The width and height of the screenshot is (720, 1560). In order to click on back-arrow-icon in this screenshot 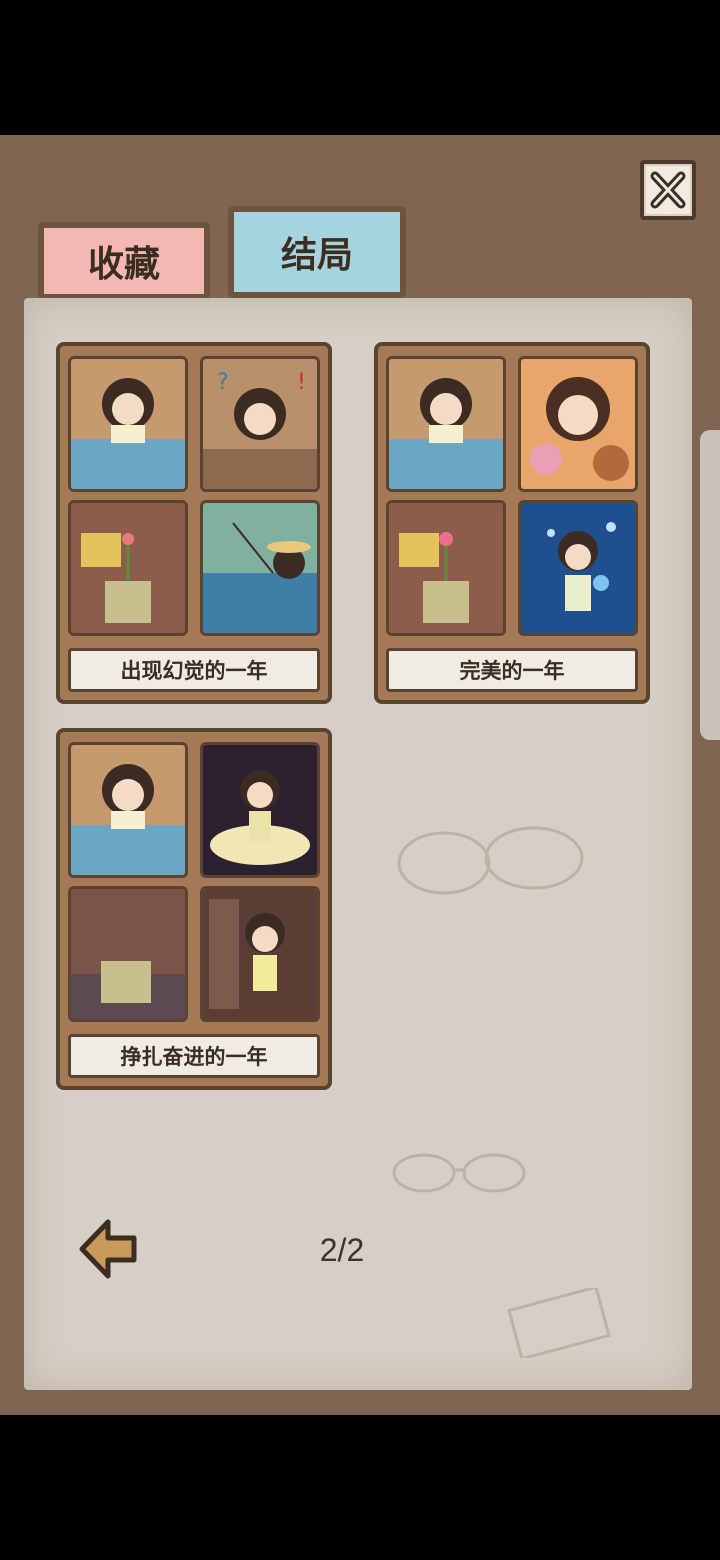, I will do `click(108, 1249)`.